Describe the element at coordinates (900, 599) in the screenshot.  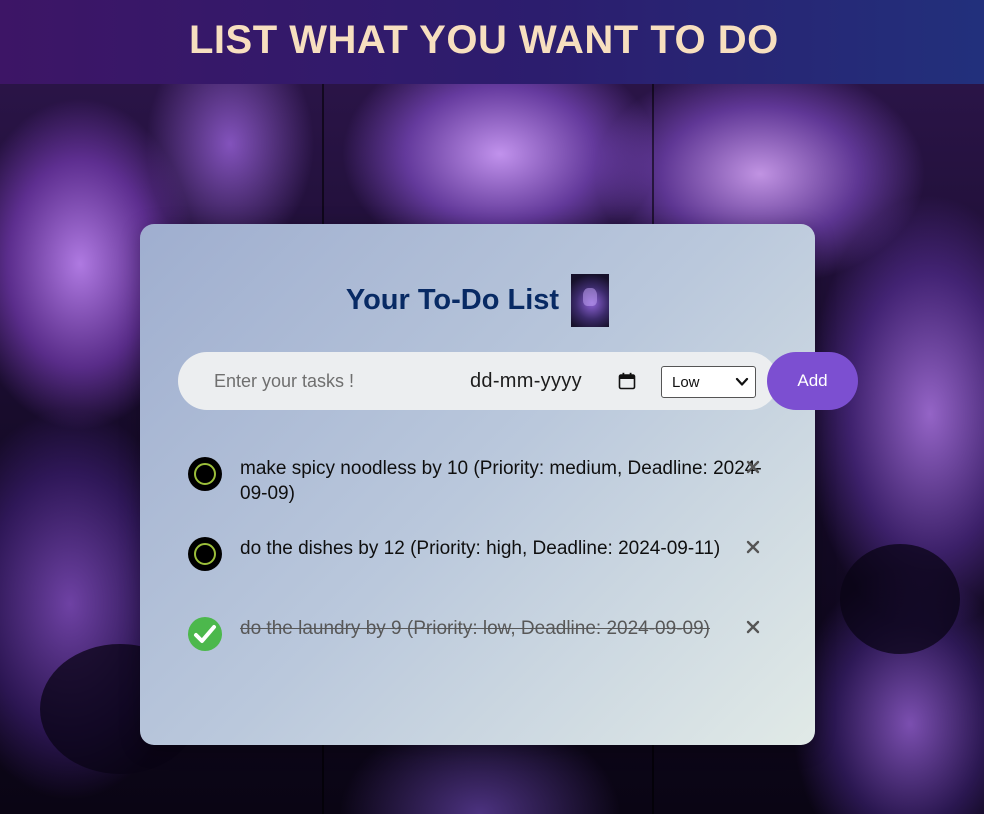
I see `background-shadow` at that location.